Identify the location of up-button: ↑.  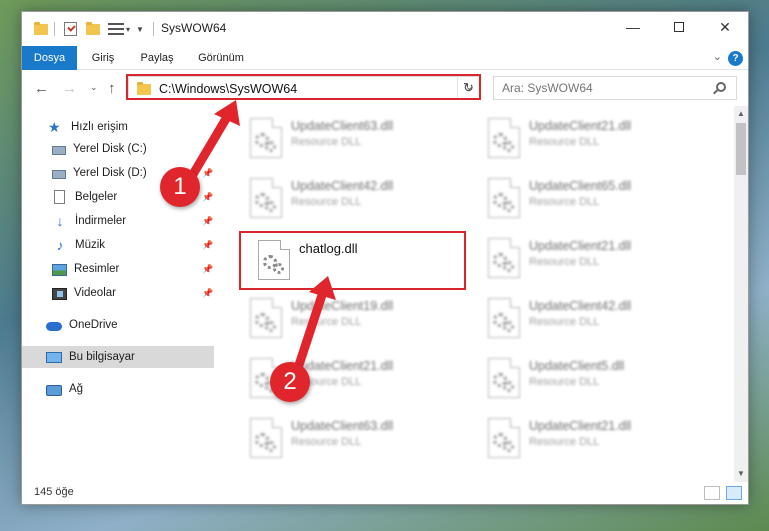
(112, 88).